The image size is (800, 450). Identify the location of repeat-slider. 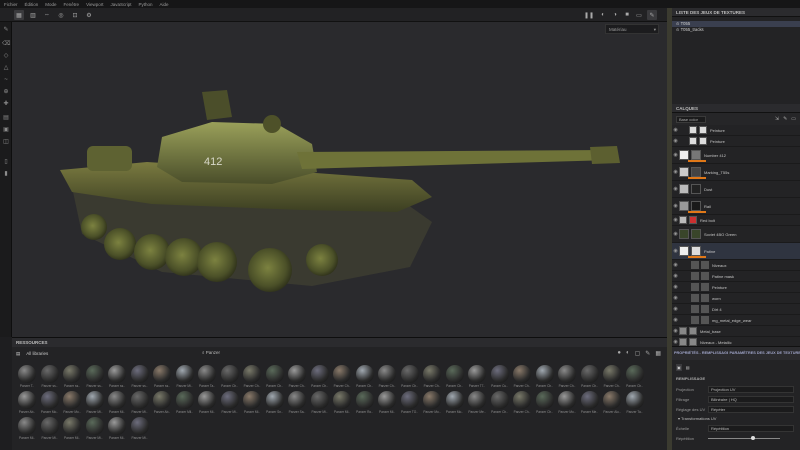
(744, 437).